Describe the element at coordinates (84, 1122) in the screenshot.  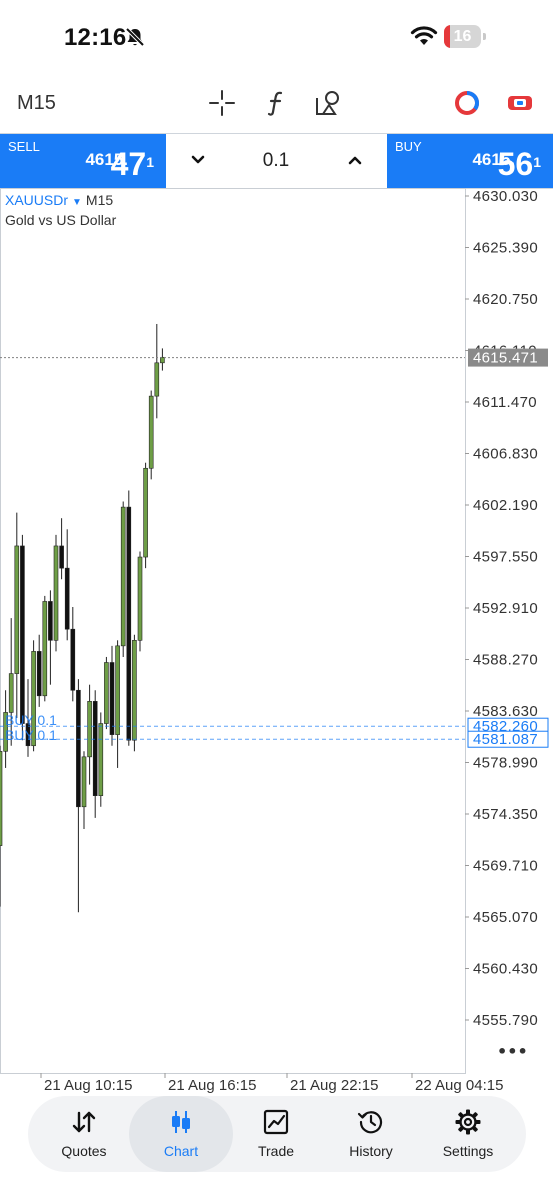
I see `quotes-arrows-icon` at that location.